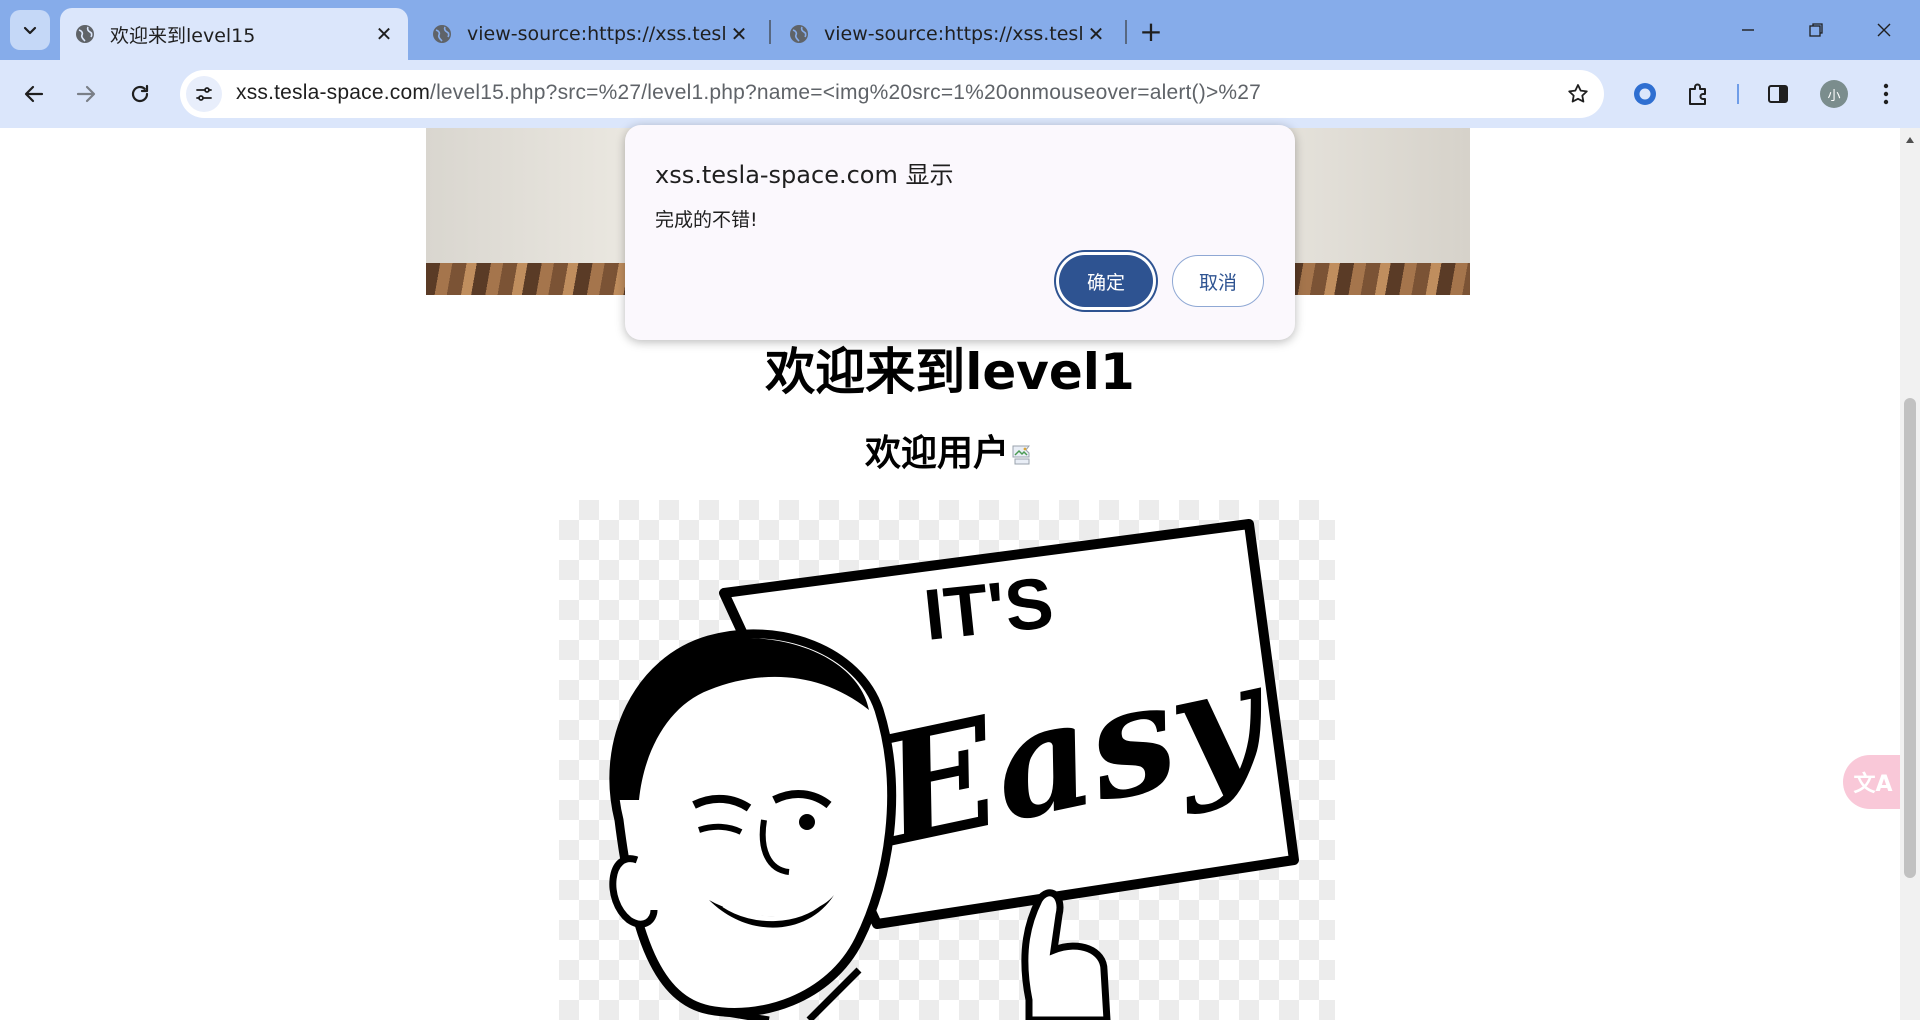  I want to click on tune-icon, so click(204, 94).